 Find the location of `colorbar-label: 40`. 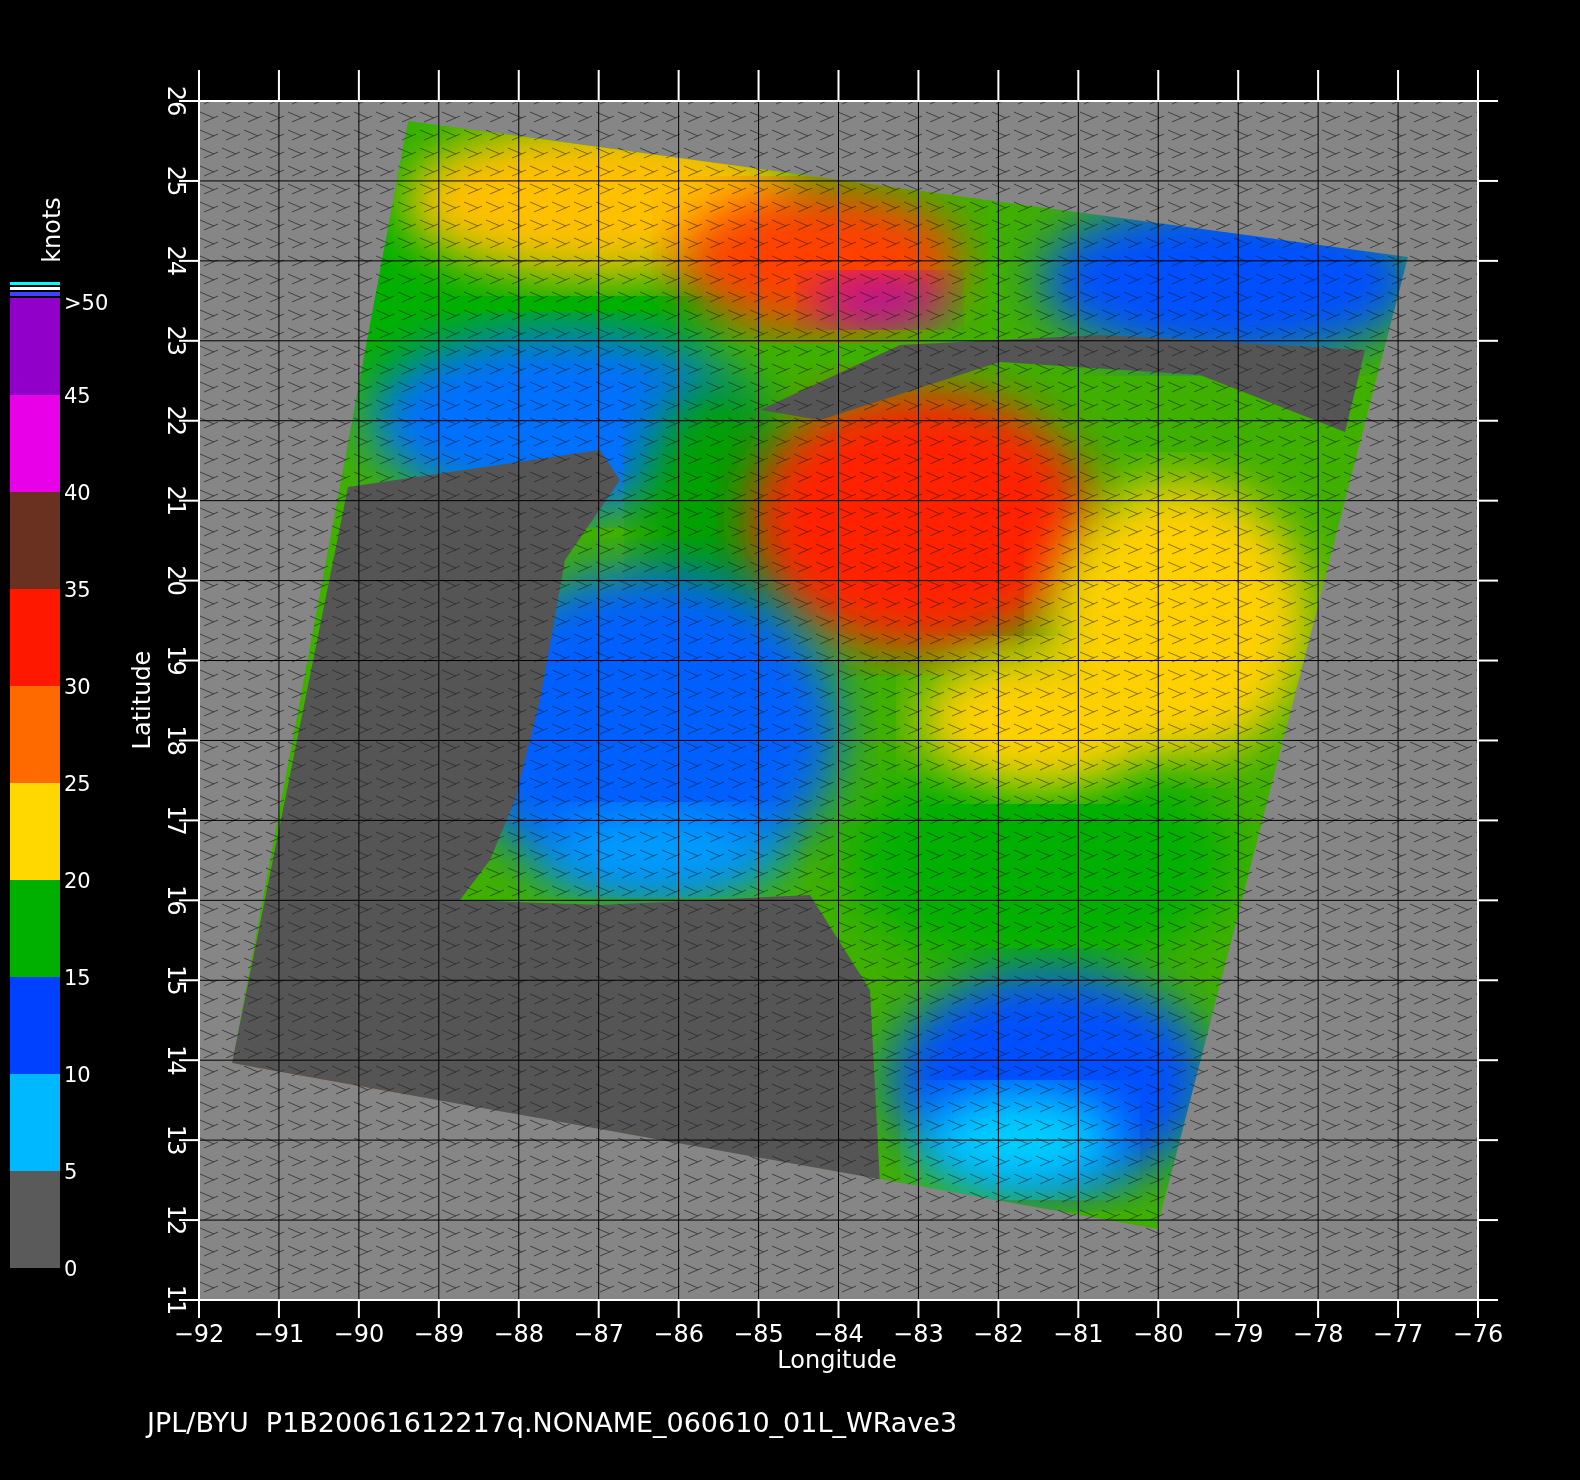

colorbar-label: 40 is located at coordinates (77, 493).